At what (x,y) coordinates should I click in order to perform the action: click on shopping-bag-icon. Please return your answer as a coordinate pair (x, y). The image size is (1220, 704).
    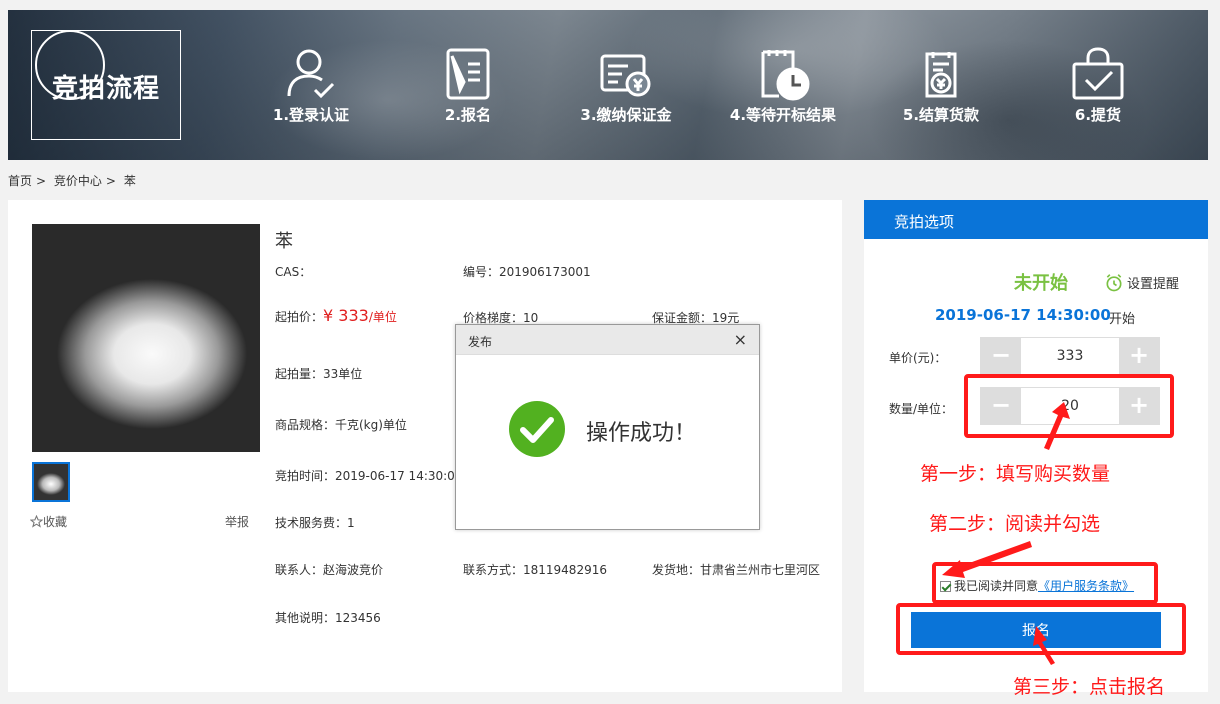
    Looking at the image, I should click on (1098, 73).